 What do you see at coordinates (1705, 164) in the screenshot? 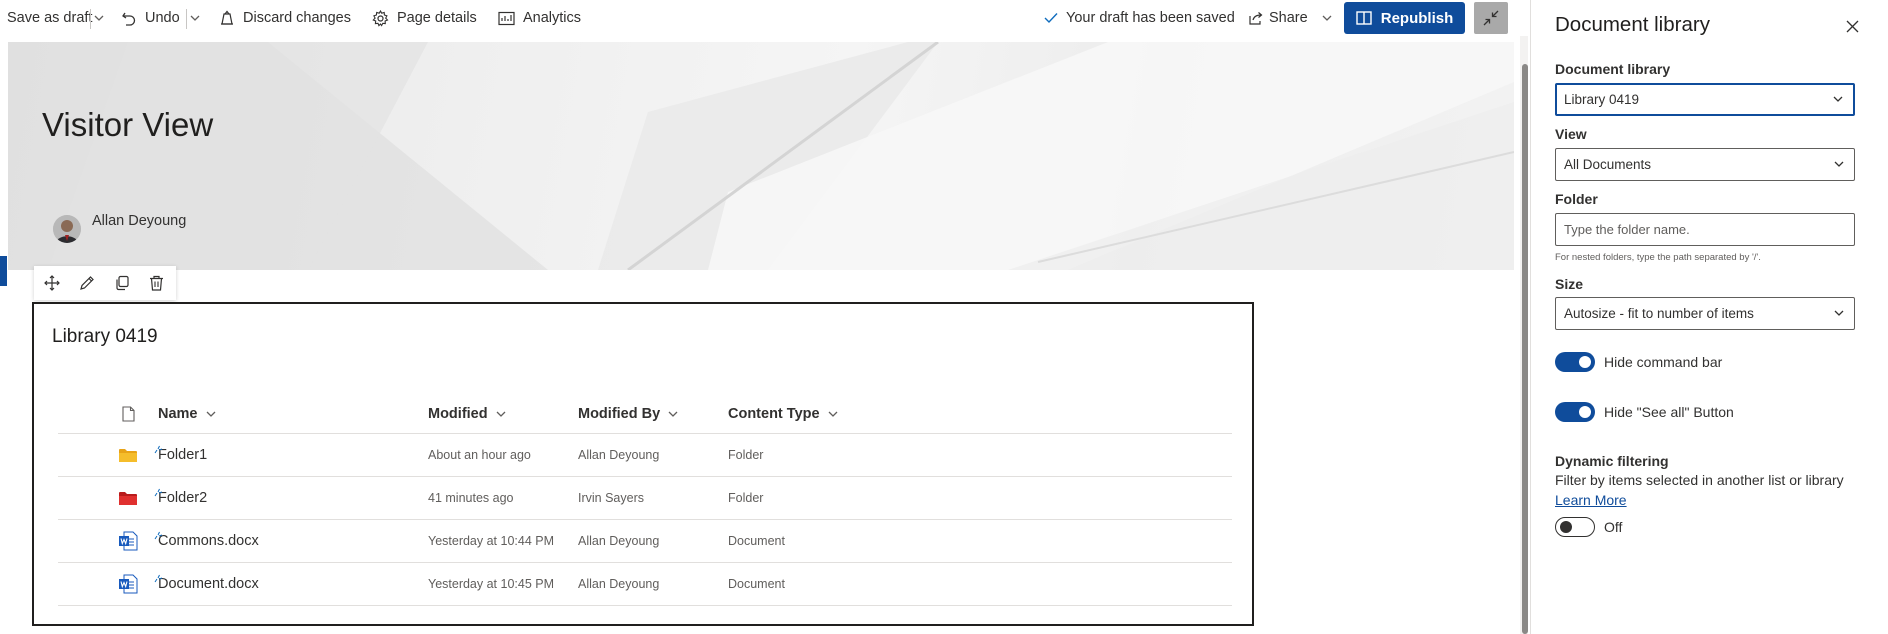
I see `view-dropdown: All Documents` at bounding box center [1705, 164].